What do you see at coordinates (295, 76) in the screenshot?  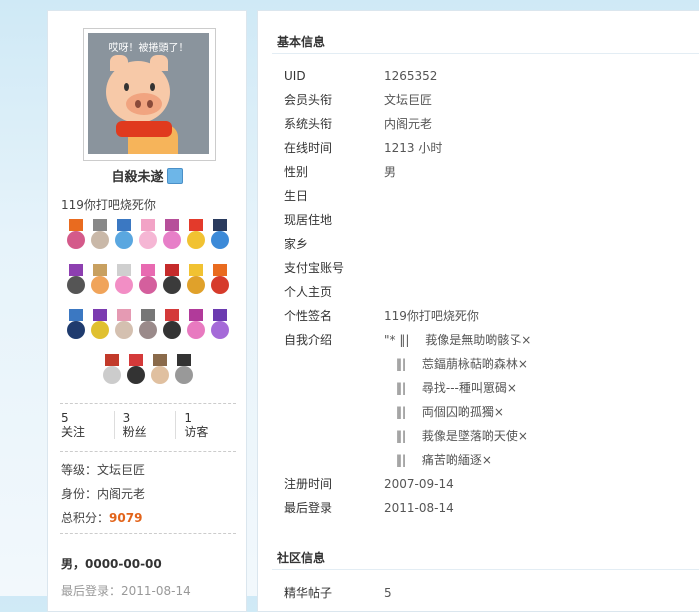 I see `info-key: UID` at bounding box center [295, 76].